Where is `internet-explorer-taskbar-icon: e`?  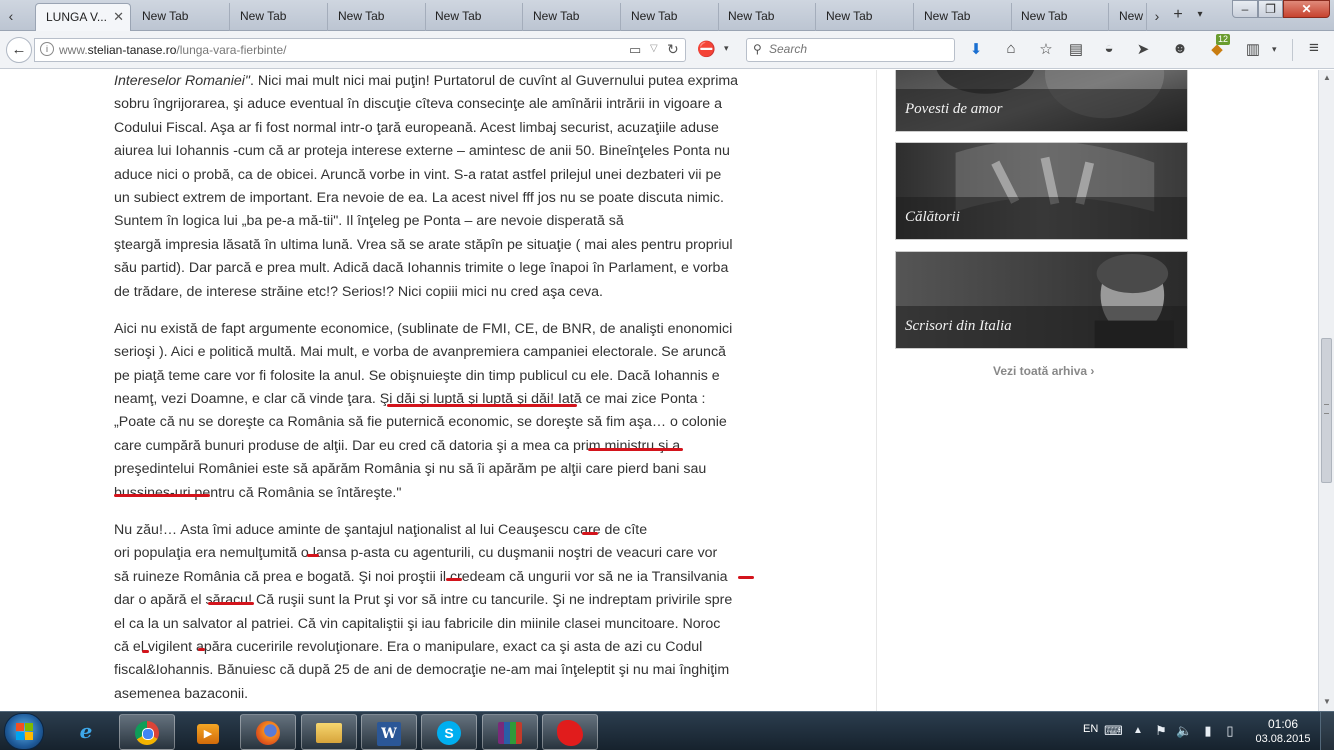
internet-explorer-taskbar-icon: e is located at coordinates (86, 732).